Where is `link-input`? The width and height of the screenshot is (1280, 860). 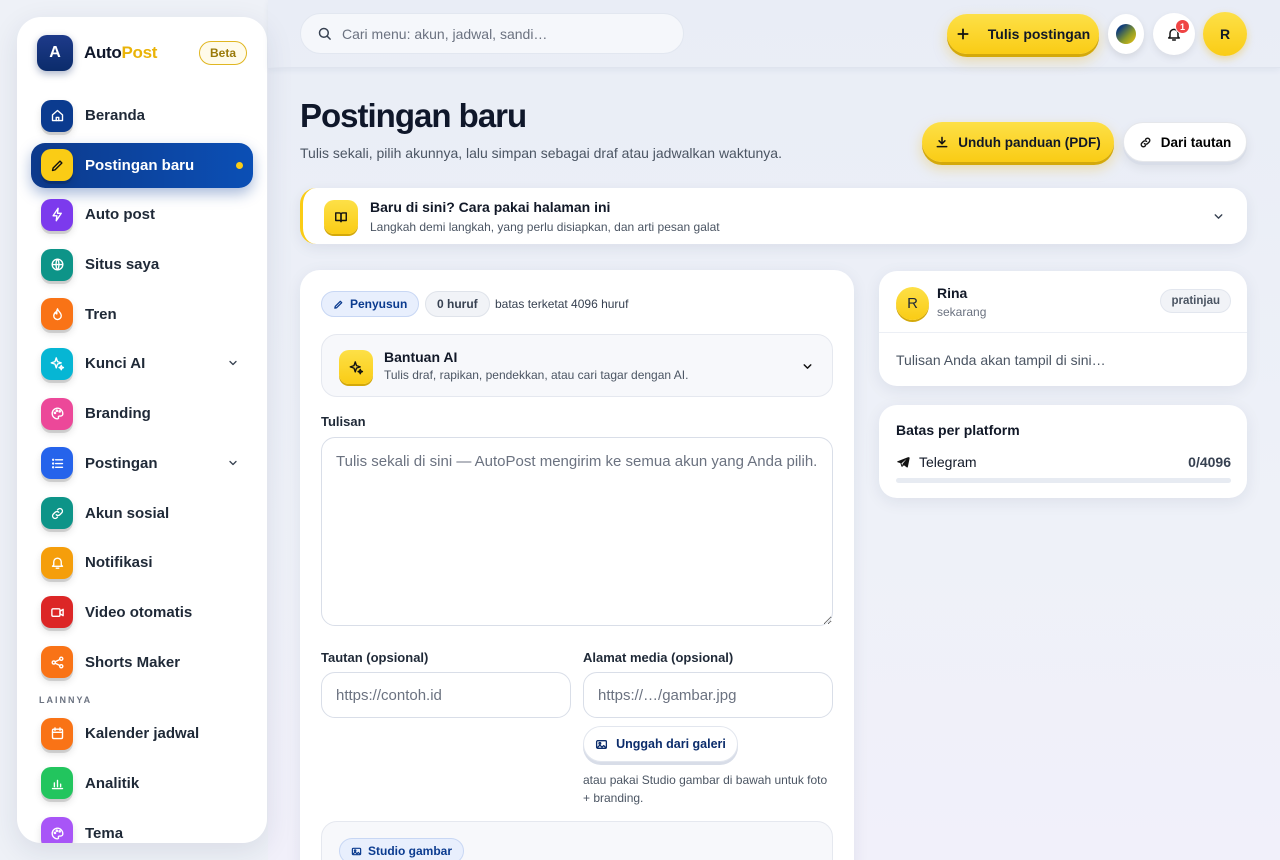 link-input is located at coordinates (446, 695).